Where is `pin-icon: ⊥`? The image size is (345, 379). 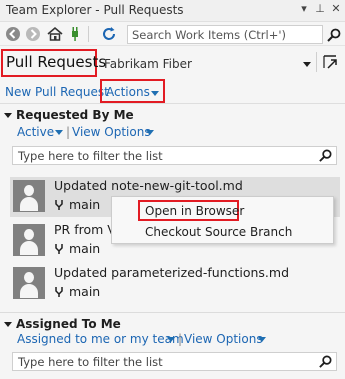 pin-icon: ⊥ is located at coordinates (320, 10).